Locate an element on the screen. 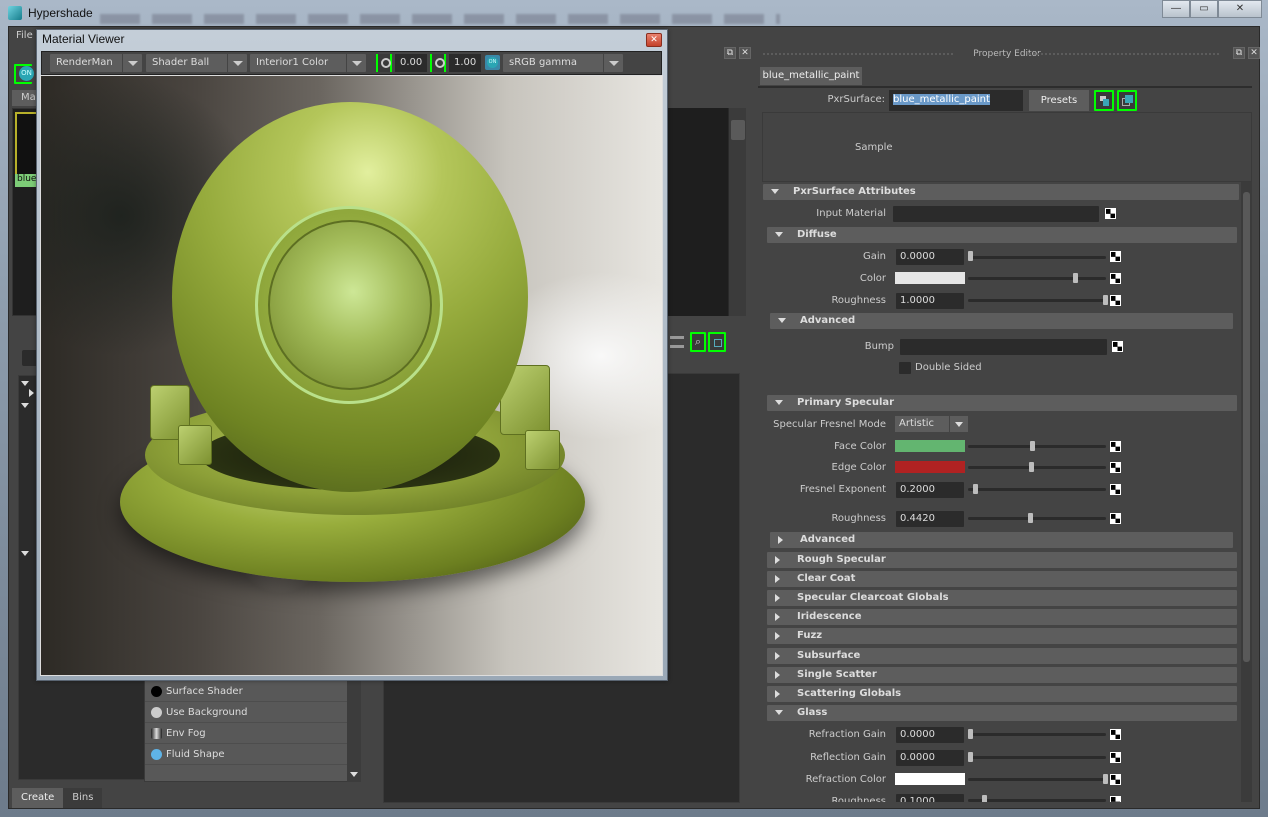 The height and width of the screenshot is (817, 1268). section-pxrsurface-attributes: PxrSurface Attributes is located at coordinates (1001, 192).